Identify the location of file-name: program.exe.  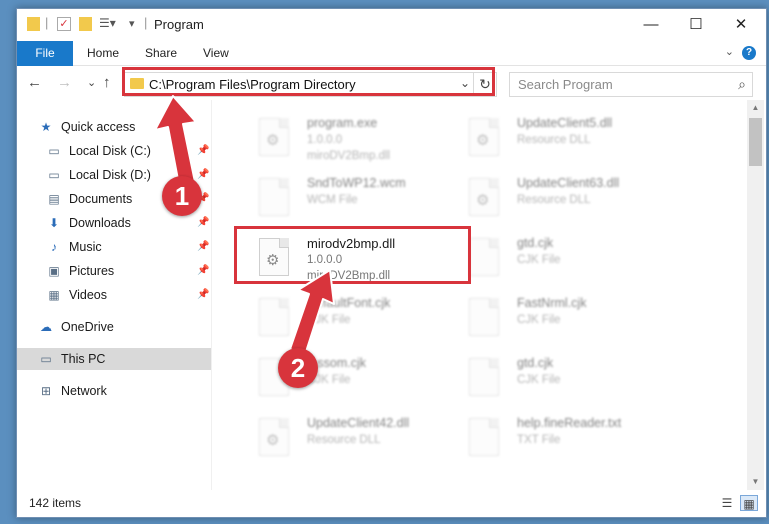
(342, 123).